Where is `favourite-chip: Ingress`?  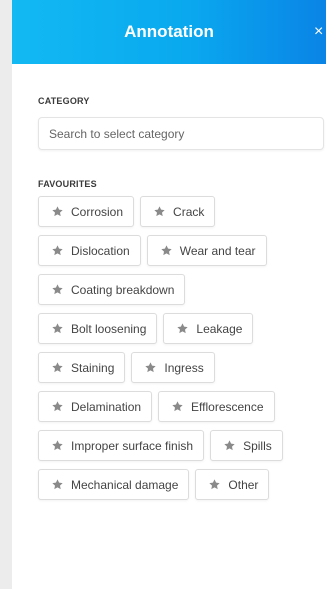
favourite-chip: Ingress is located at coordinates (173, 367).